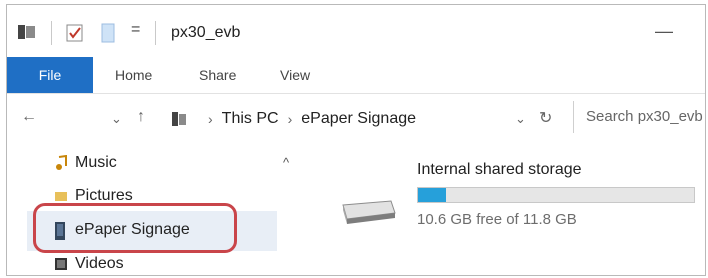  I want to click on drive-icon, so click(368, 212).